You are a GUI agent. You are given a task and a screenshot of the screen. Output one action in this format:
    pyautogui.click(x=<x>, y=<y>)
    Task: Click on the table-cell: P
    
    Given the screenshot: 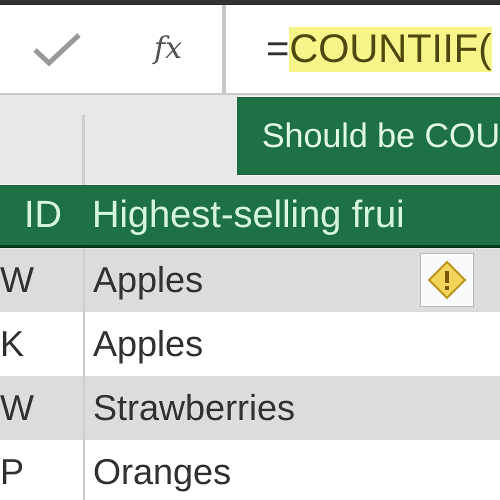 What is the action you would take?
    pyautogui.click(x=42, y=470)
    